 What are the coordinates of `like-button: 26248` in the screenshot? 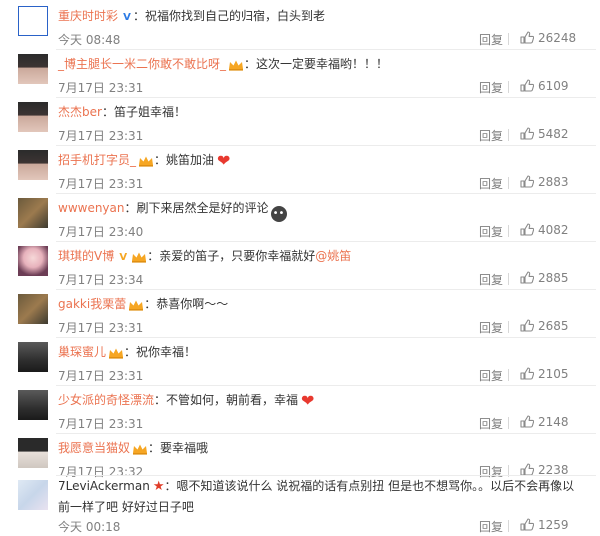 It's located at (548, 38).